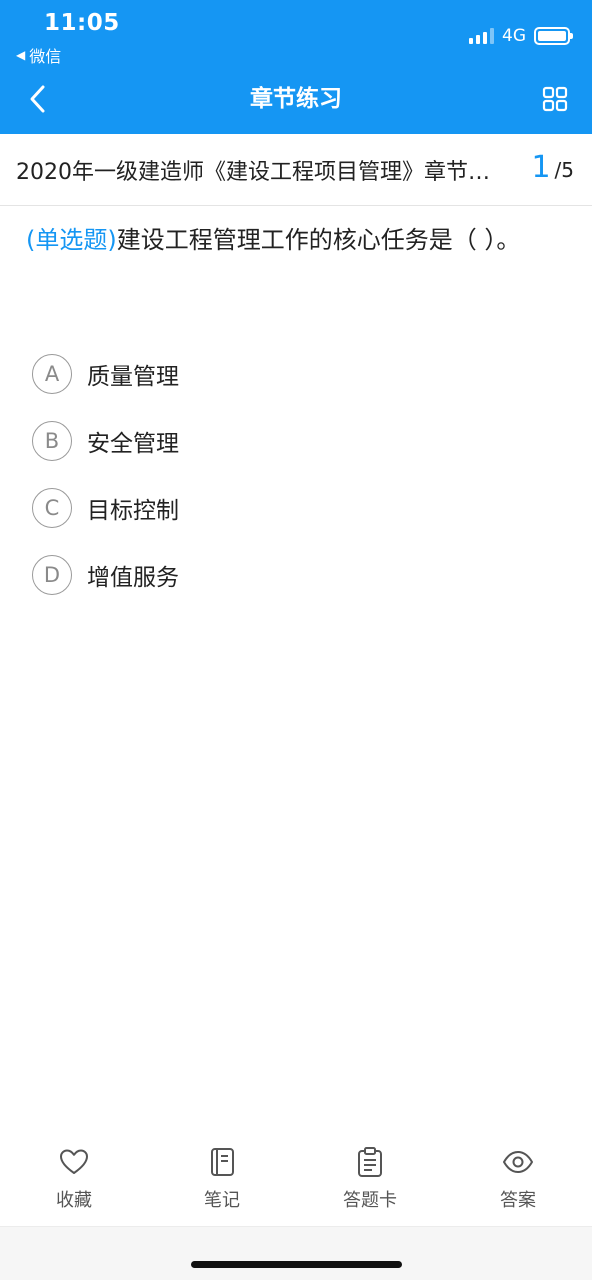 Image resolution: width=592 pixels, height=1280 pixels. I want to click on bottom-toolbar: 收藏 笔记 答题卡 答案, so click(296, 1186).